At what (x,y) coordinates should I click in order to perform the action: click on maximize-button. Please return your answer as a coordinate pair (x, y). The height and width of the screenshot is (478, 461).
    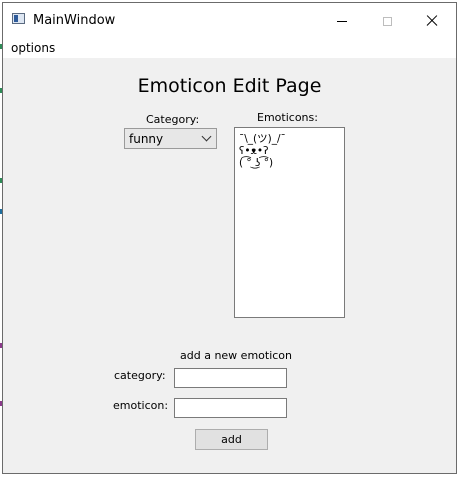
    Looking at the image, I should click on (387, 21).